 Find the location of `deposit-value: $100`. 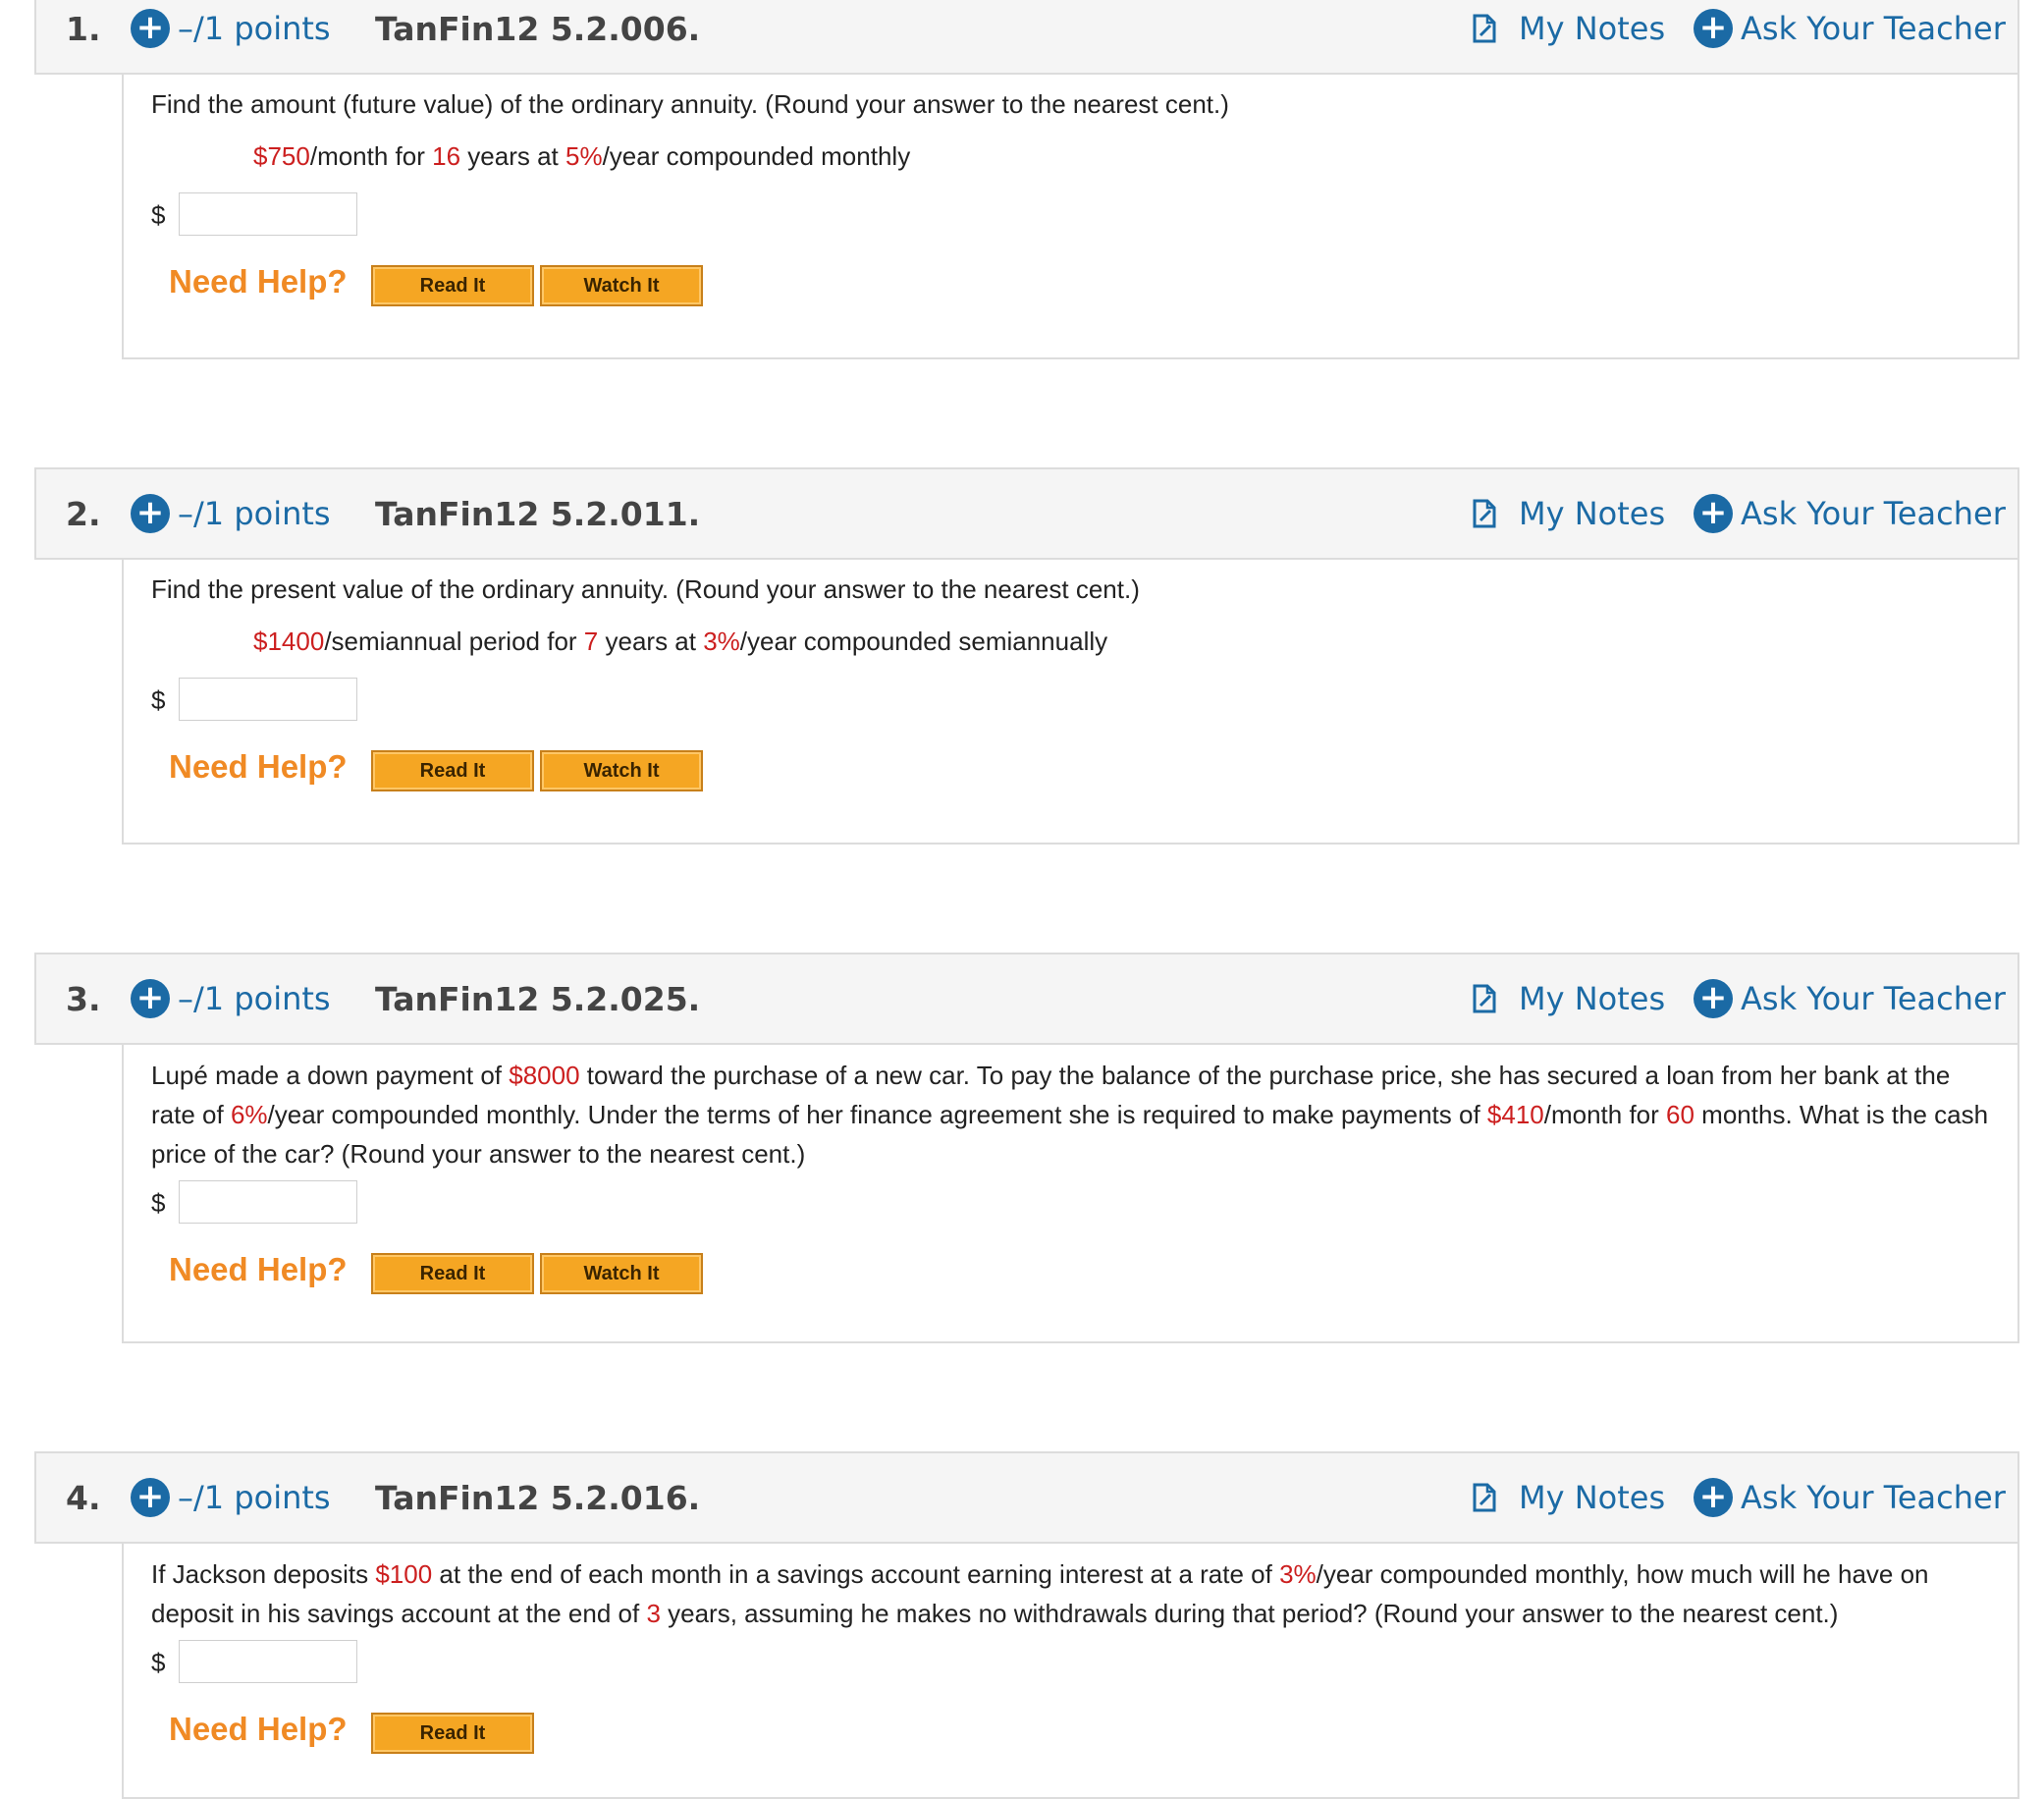

deposit-value: $100 is located at coordinates (404, 1574).